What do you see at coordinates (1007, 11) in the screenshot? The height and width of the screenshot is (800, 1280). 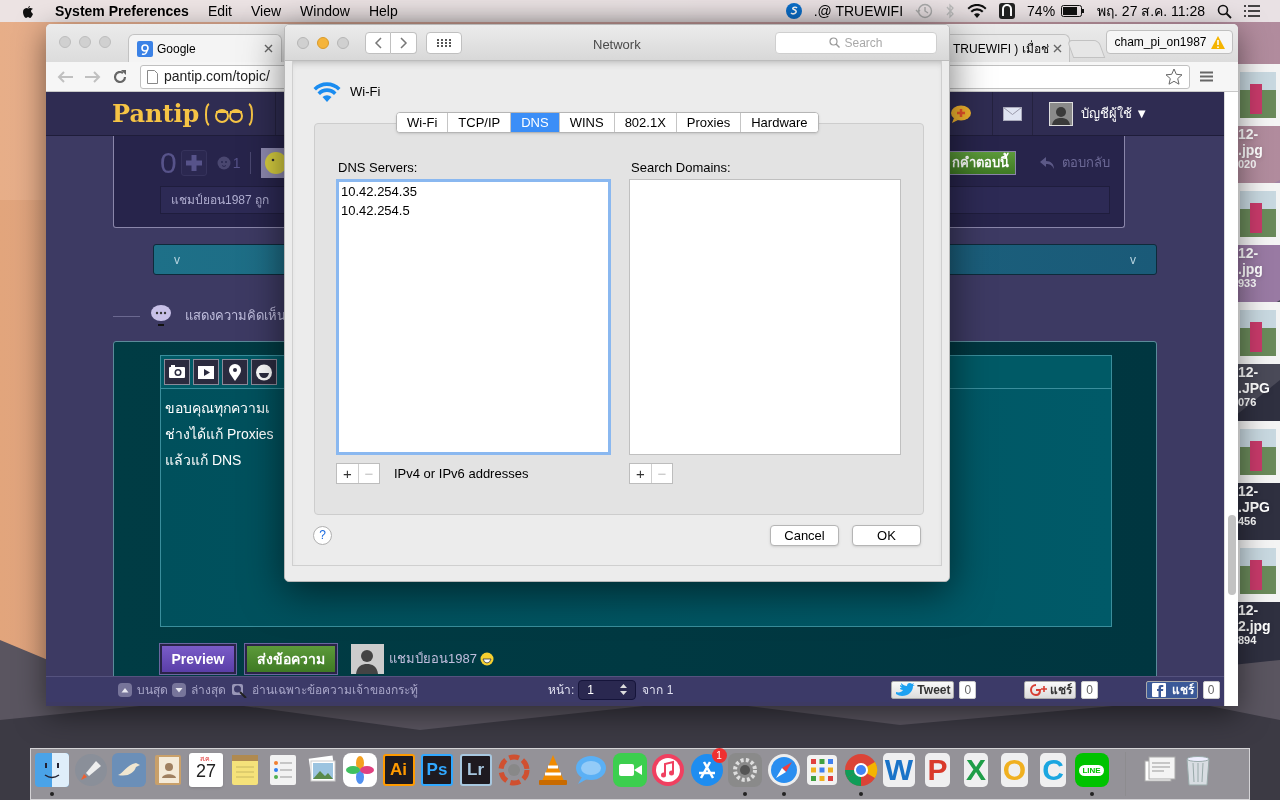 I see `arch-app-icon` at bounding box center [1007, 11].